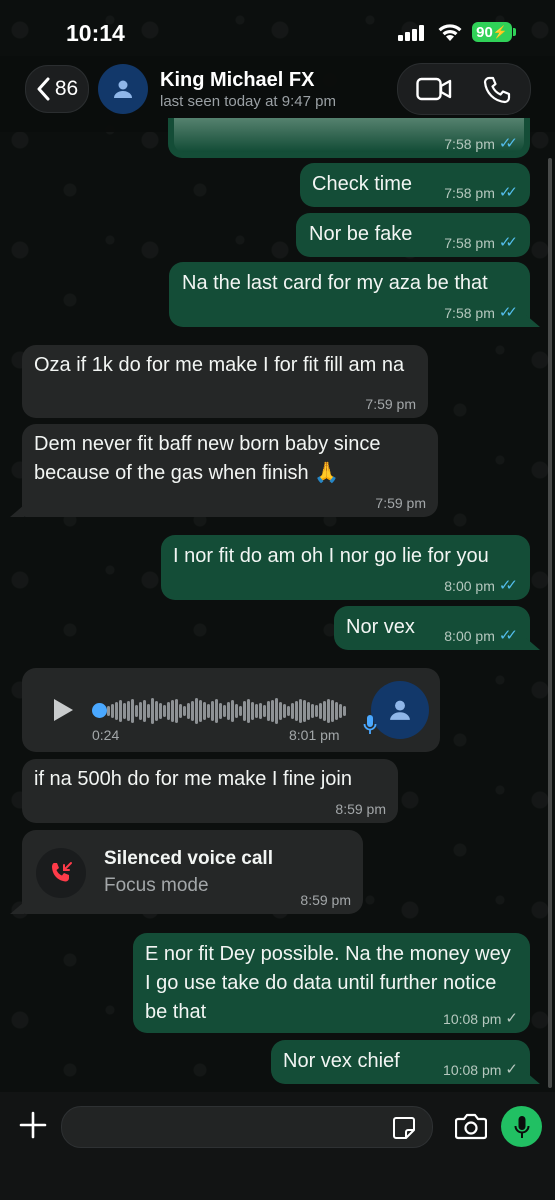  What do you see at coordinates (63, 710) in the screenshot?
I see `play-icon` at bounding box center [63, 710].